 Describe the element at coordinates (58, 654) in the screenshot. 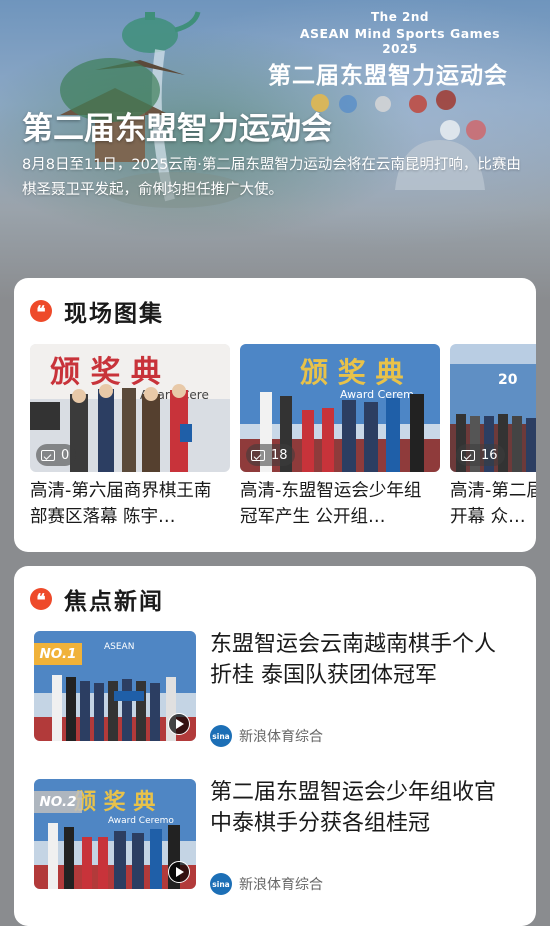

I see `rank-badge: NO.1` at that location.